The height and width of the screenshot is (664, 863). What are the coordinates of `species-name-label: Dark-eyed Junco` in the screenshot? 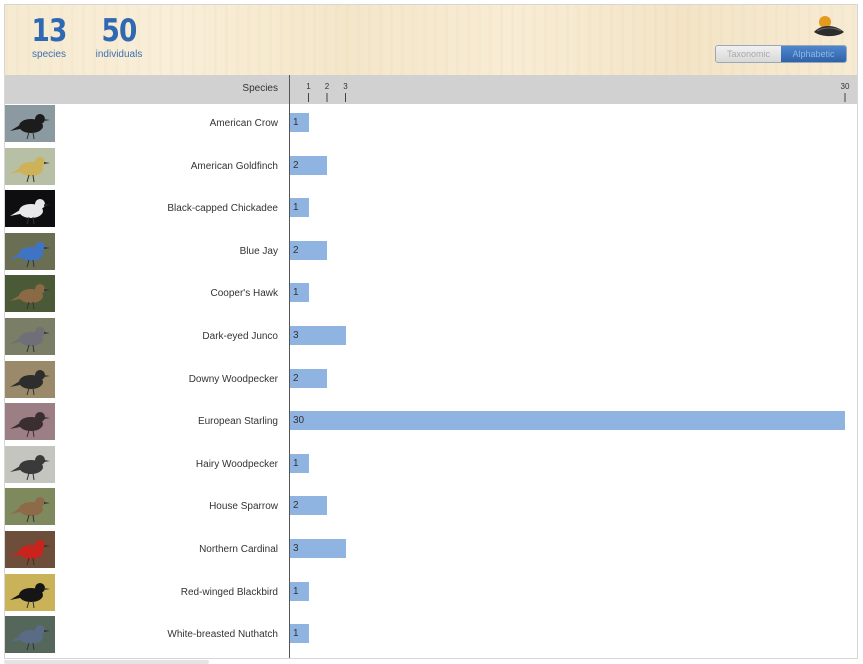 It's located at (240, 336).